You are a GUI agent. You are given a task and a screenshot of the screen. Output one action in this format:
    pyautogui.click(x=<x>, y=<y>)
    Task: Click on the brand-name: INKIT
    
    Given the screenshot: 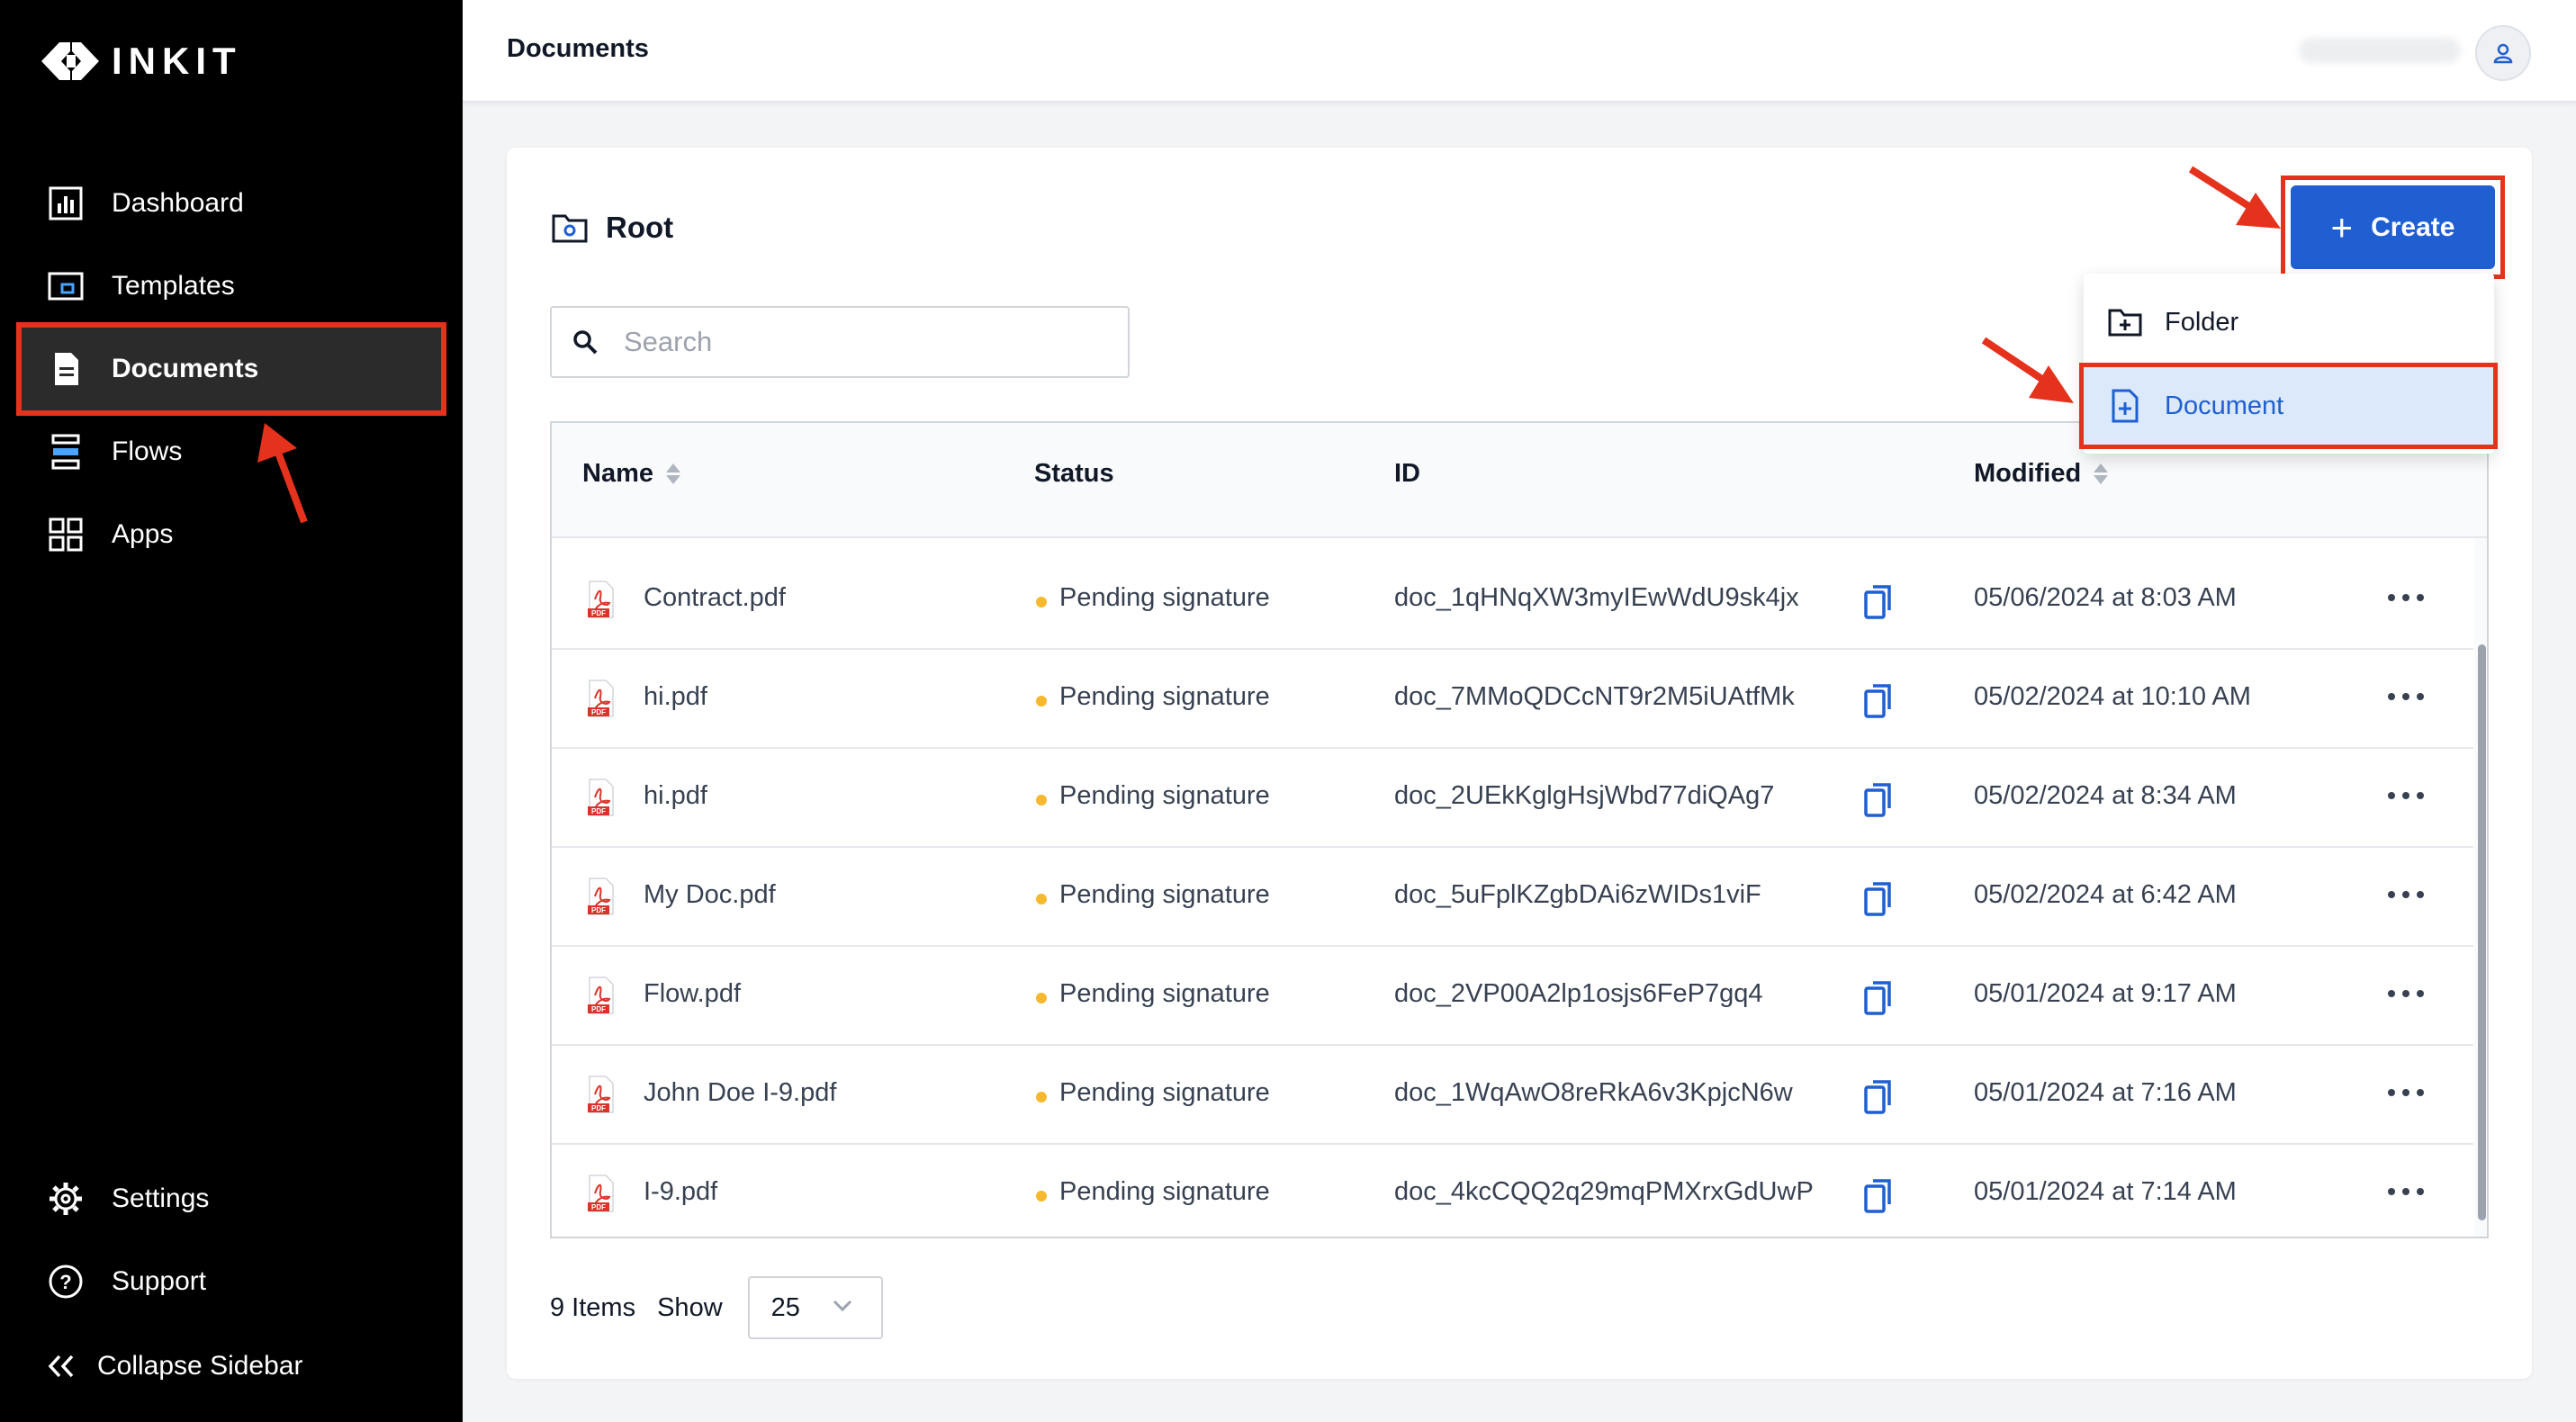 What is the action you would take?
    pyautogui.click(x=177, y=61)
    